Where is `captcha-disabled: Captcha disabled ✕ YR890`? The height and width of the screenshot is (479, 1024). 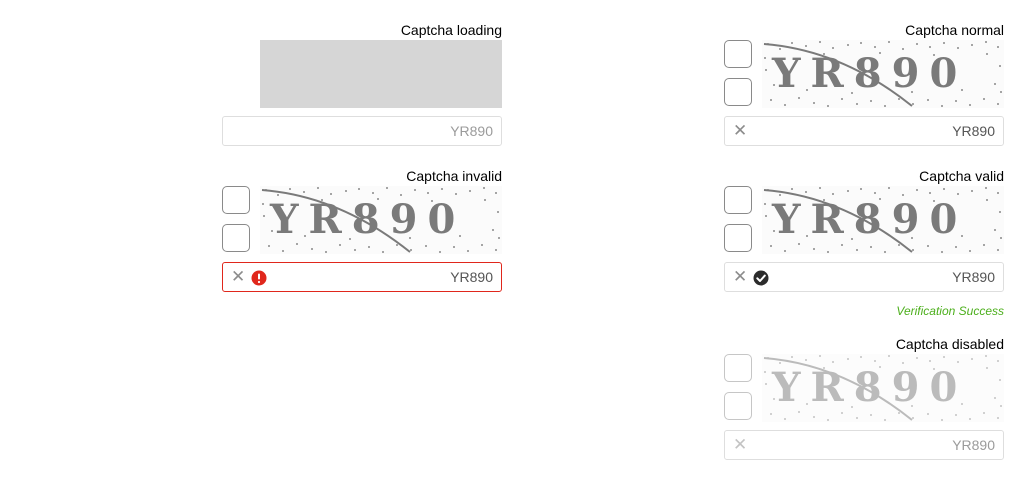
captcha-disabled: Captcha disabled ✕ YR890 is located at coordinates (864, 398).